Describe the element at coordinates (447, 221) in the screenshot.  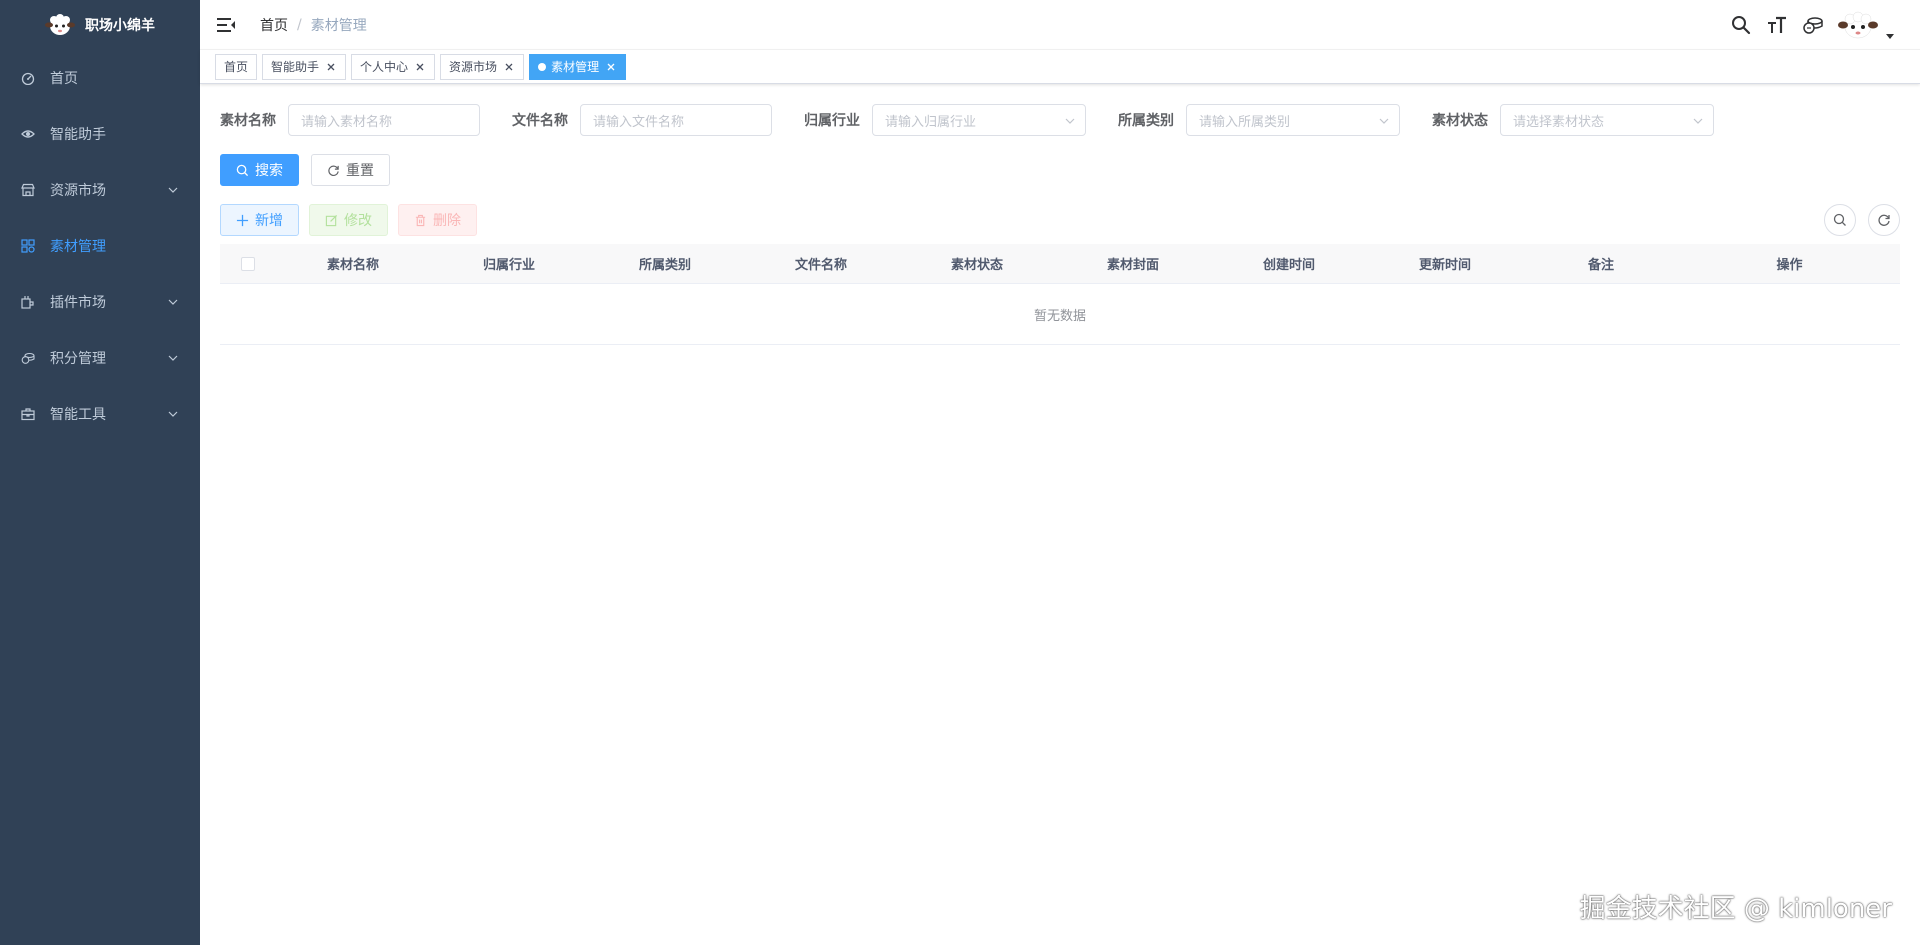
I see `delete-button-label: 删除` at that location.